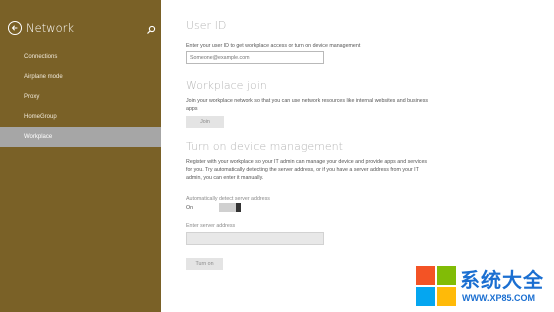 The image size is (554, 312). I want to click on search-icon, so click(151, 29).